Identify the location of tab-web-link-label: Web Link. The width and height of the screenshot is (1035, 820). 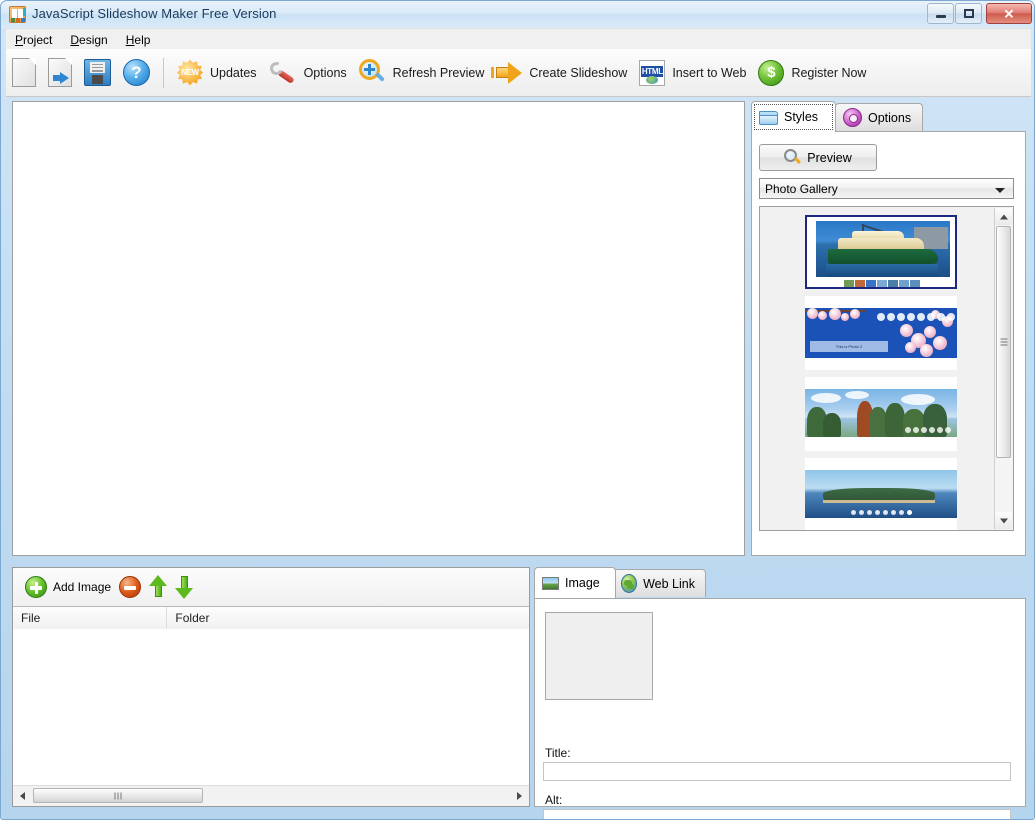
(669, 583).